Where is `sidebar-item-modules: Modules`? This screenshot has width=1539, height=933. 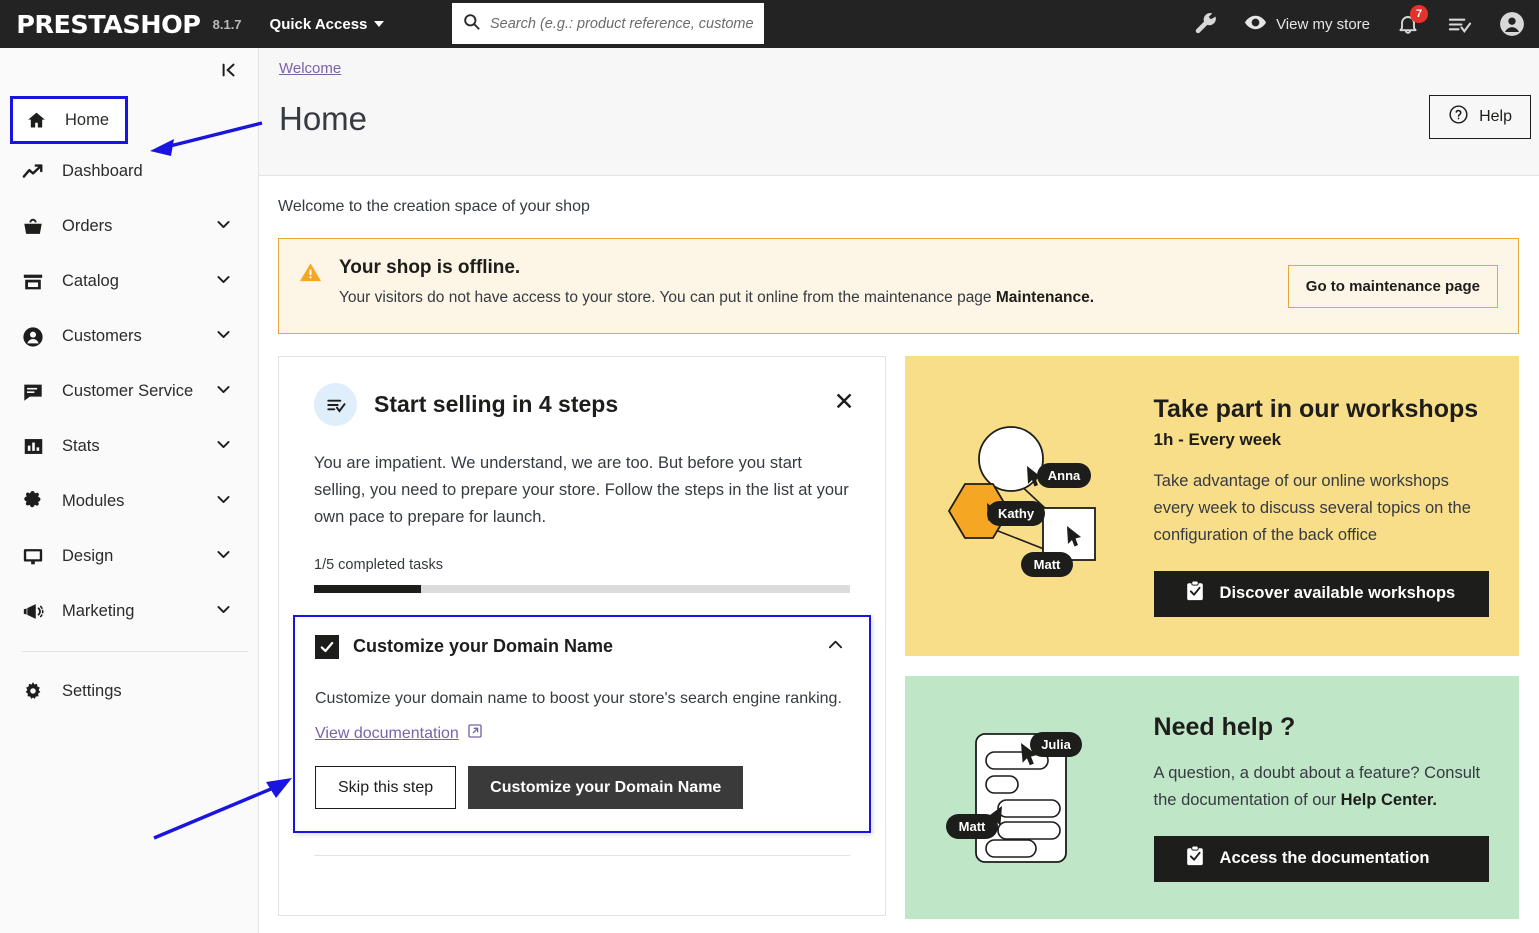 sidebar-item-modules: Modules is located at coordinates (129, 501).